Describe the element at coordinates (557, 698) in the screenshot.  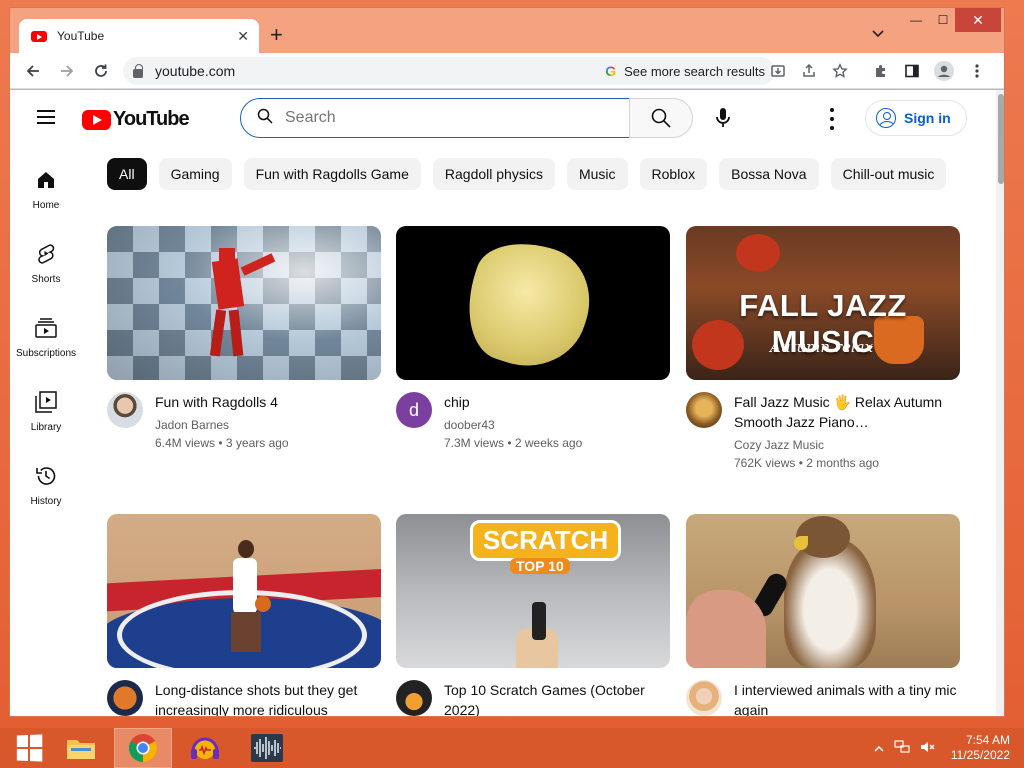
I see `video-title: Top 10 Scratch Games (October 2022)` at that location.